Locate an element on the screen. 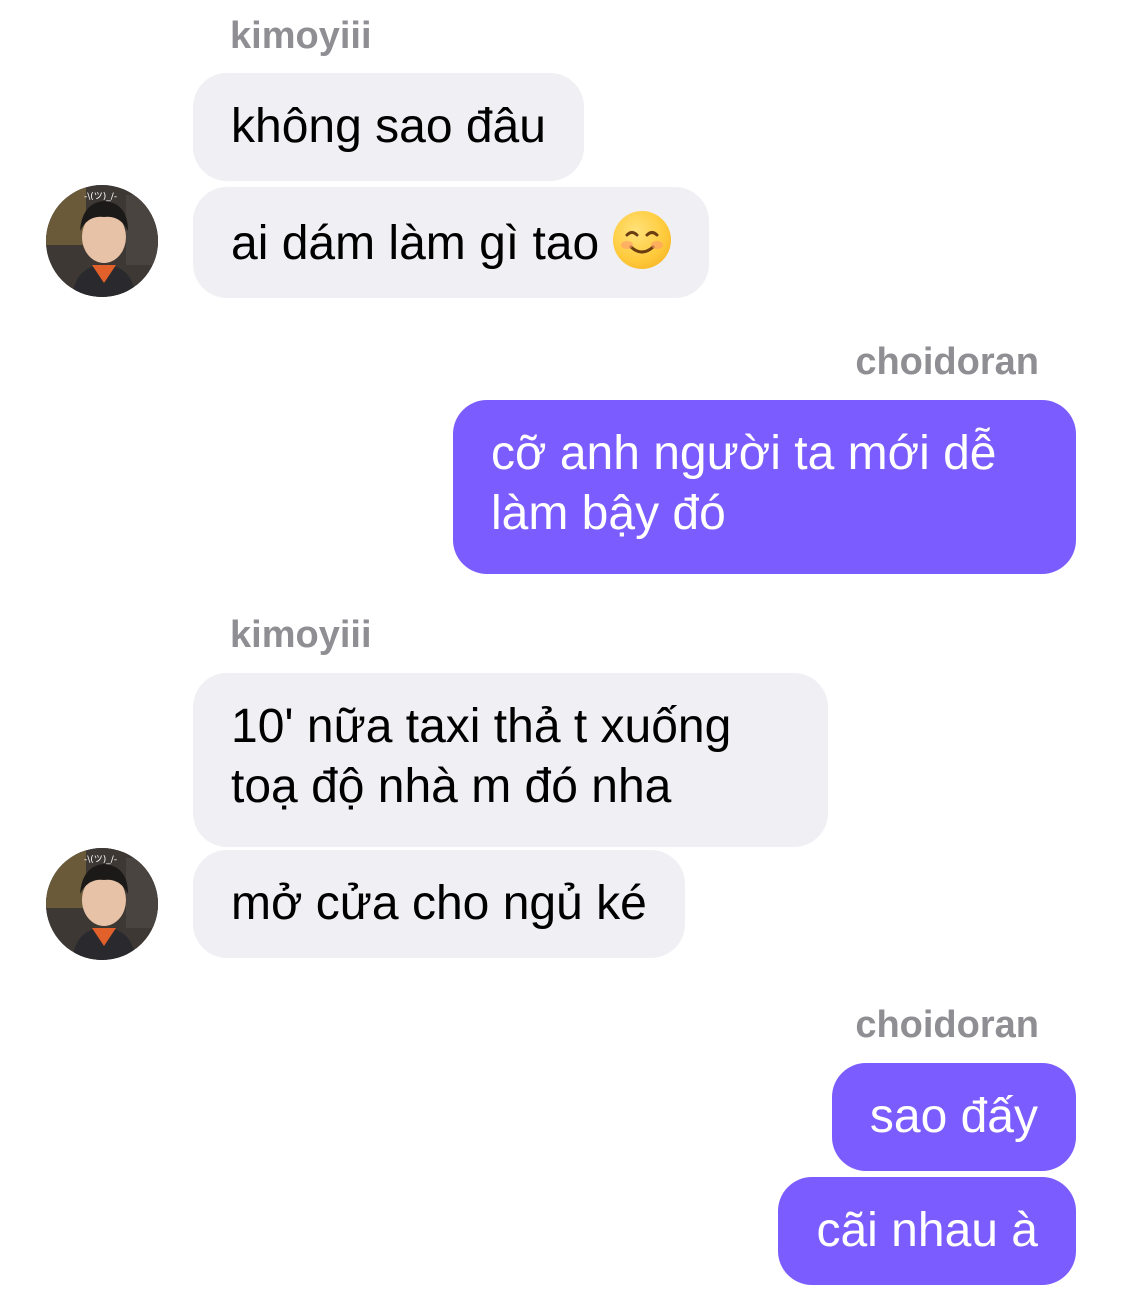  message-text-line: ai dám làm gì tao is located at coordinates (415, 243).